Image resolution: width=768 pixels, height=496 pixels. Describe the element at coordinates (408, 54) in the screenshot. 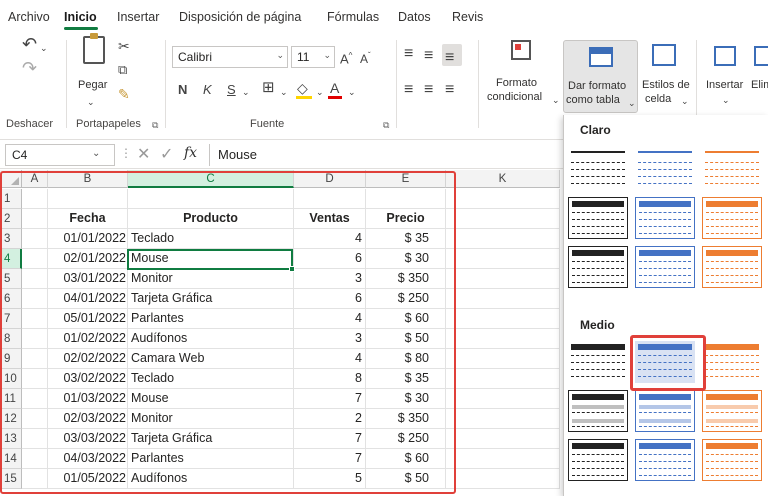

I see `align-top-icon: ≡` at that location.